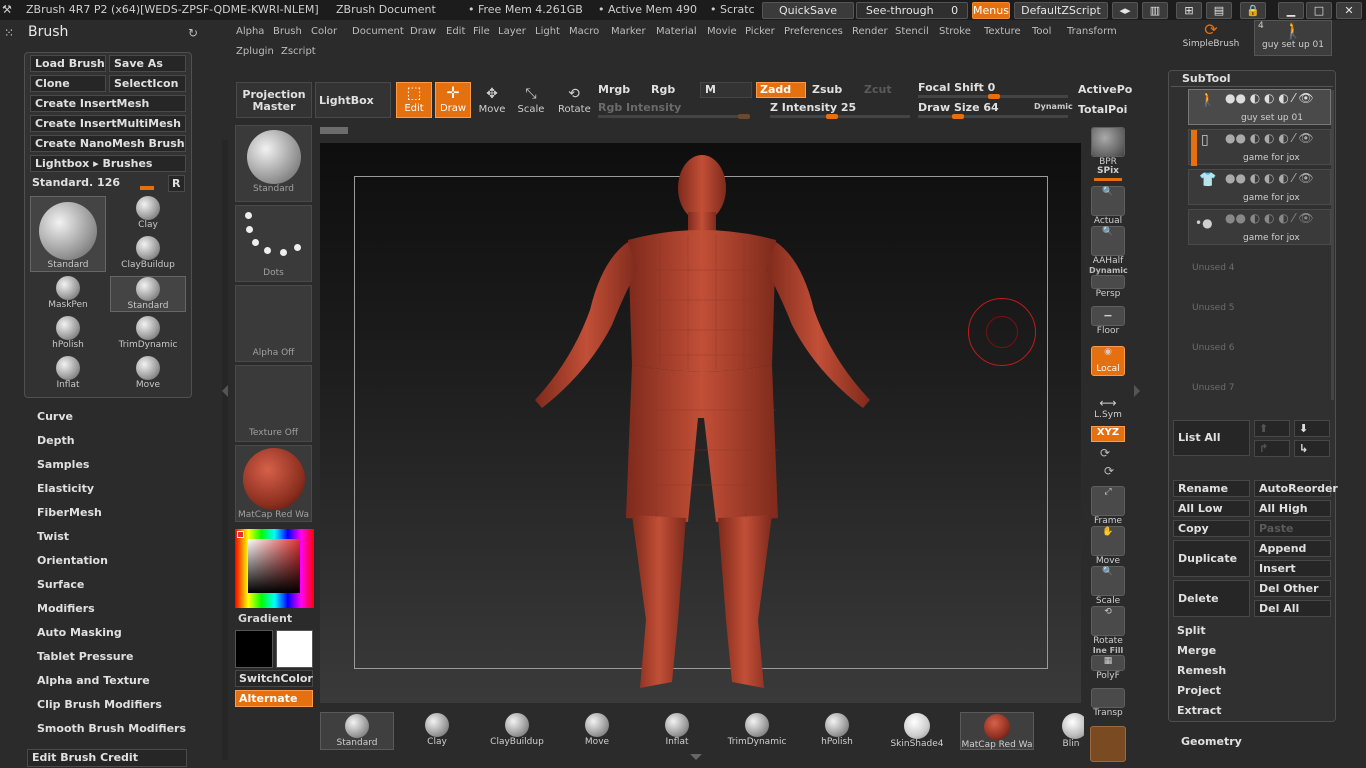  What do you see at coordinates (1211, 508) in the screenshot?
I see `all-low-button: All Low` at bounding box center [1211, 508].